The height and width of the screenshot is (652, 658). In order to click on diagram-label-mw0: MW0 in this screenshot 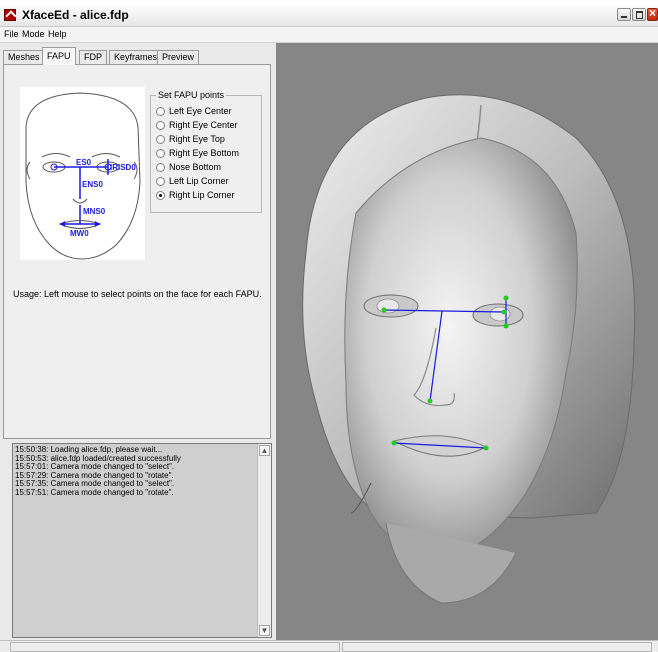, I will do `click(79, 233)`.